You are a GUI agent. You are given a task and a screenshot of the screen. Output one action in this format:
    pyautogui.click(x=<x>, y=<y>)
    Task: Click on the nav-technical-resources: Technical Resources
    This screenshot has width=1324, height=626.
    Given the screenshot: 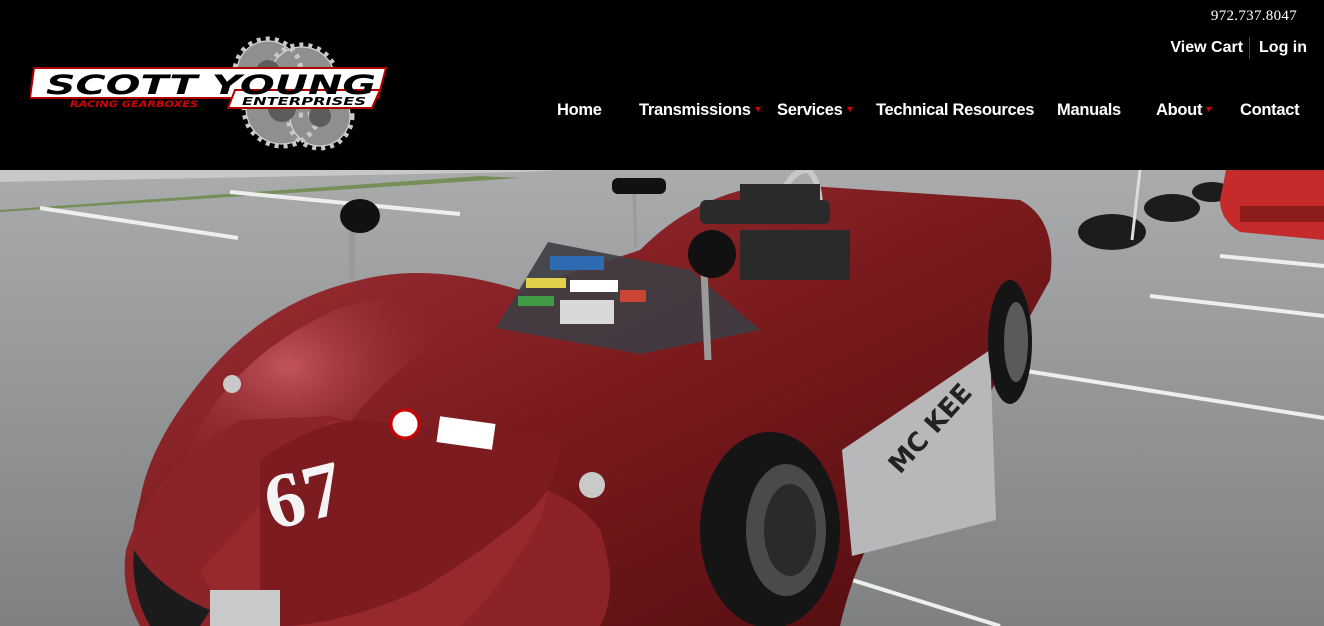 What is the action you would take?
    pyautogui.click(x=955, y=110)
    